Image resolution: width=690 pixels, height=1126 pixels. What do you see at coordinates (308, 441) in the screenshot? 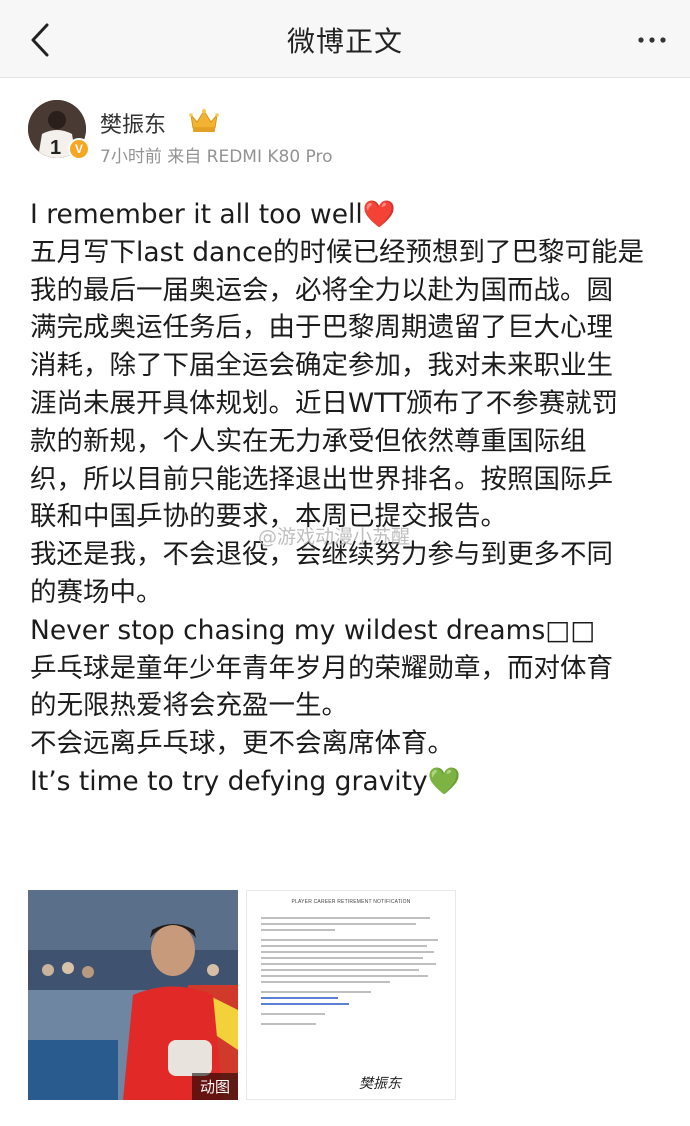
I see `post-line-7: 款的新规，个人实在无力承受但依然尊重国际组` at bounding box center [308, 441].